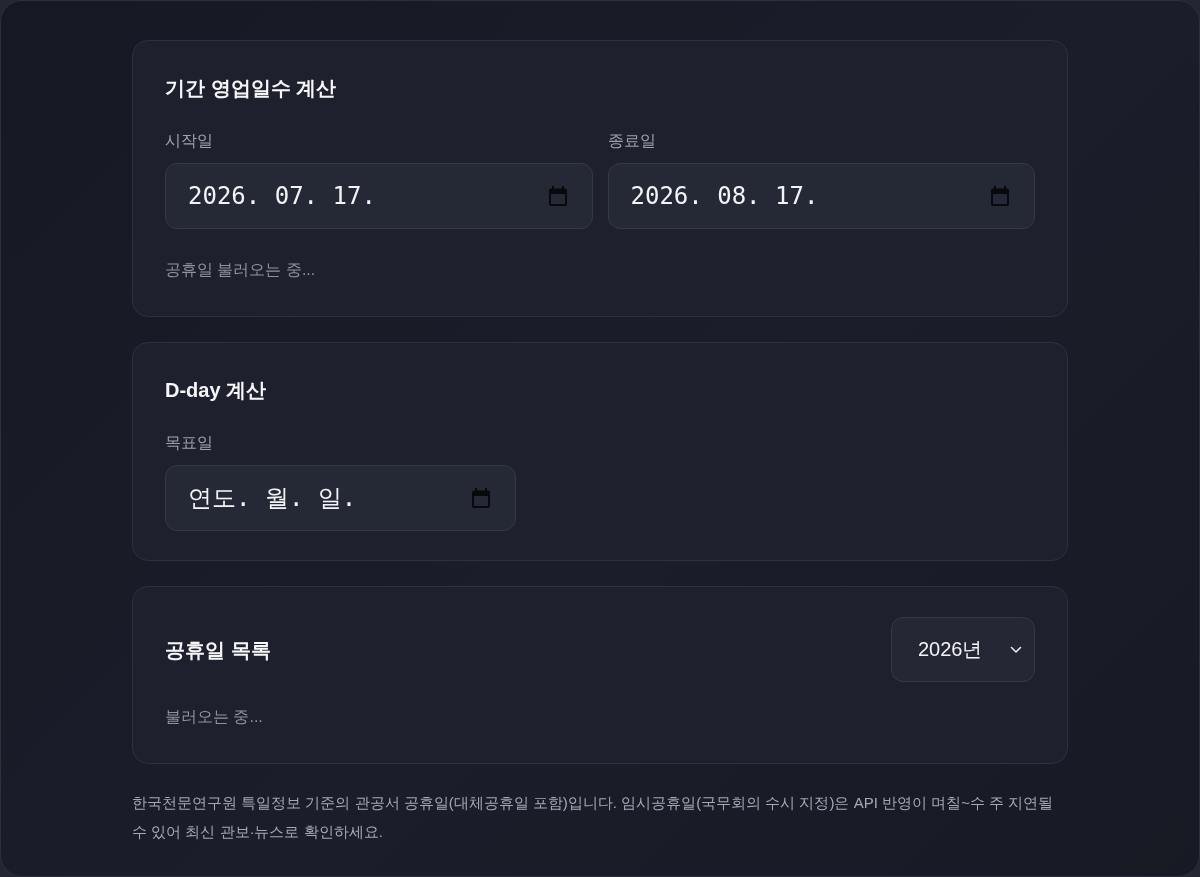 Image resolution: width=1200 pixels, height=877 pixels. Describe the element at coordinates (216, 390) in the screenshot. I see `card-title: D-day 계산` at that location.